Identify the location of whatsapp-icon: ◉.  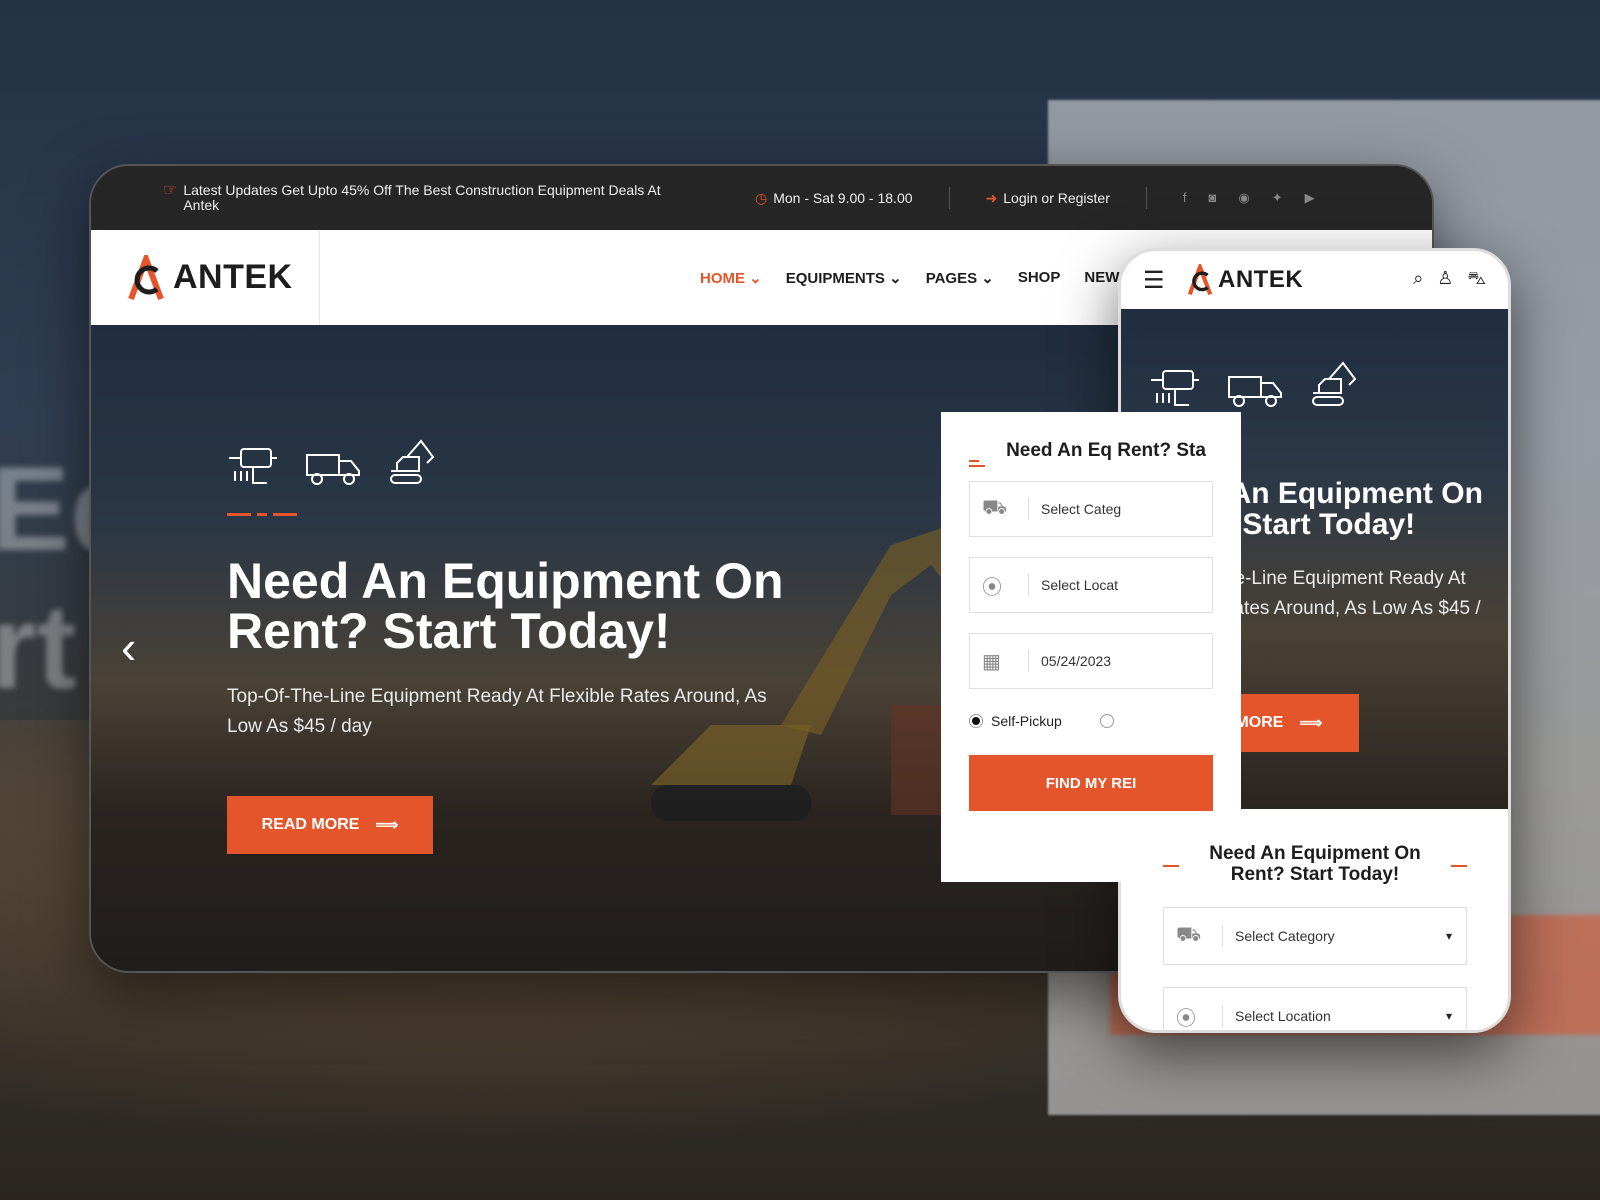
(1243, 198).